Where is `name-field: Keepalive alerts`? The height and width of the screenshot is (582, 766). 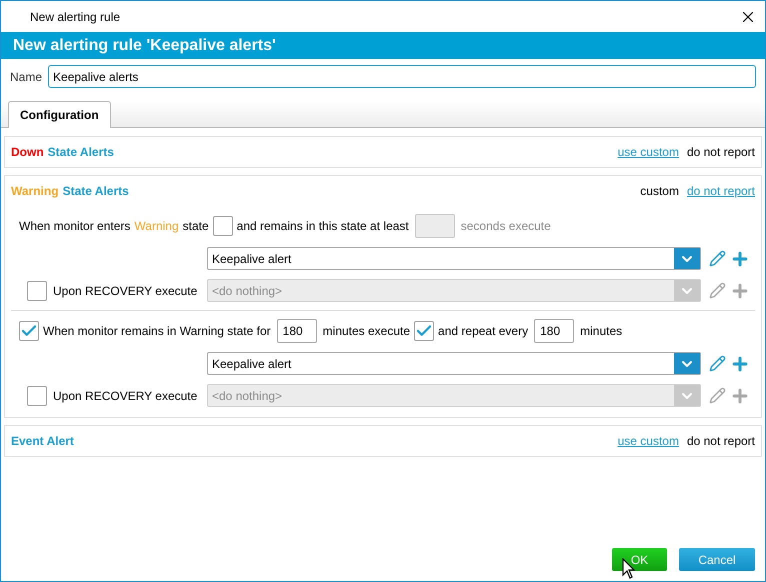
name-field: Keepalive alerts is located at coordinates (402, 76).